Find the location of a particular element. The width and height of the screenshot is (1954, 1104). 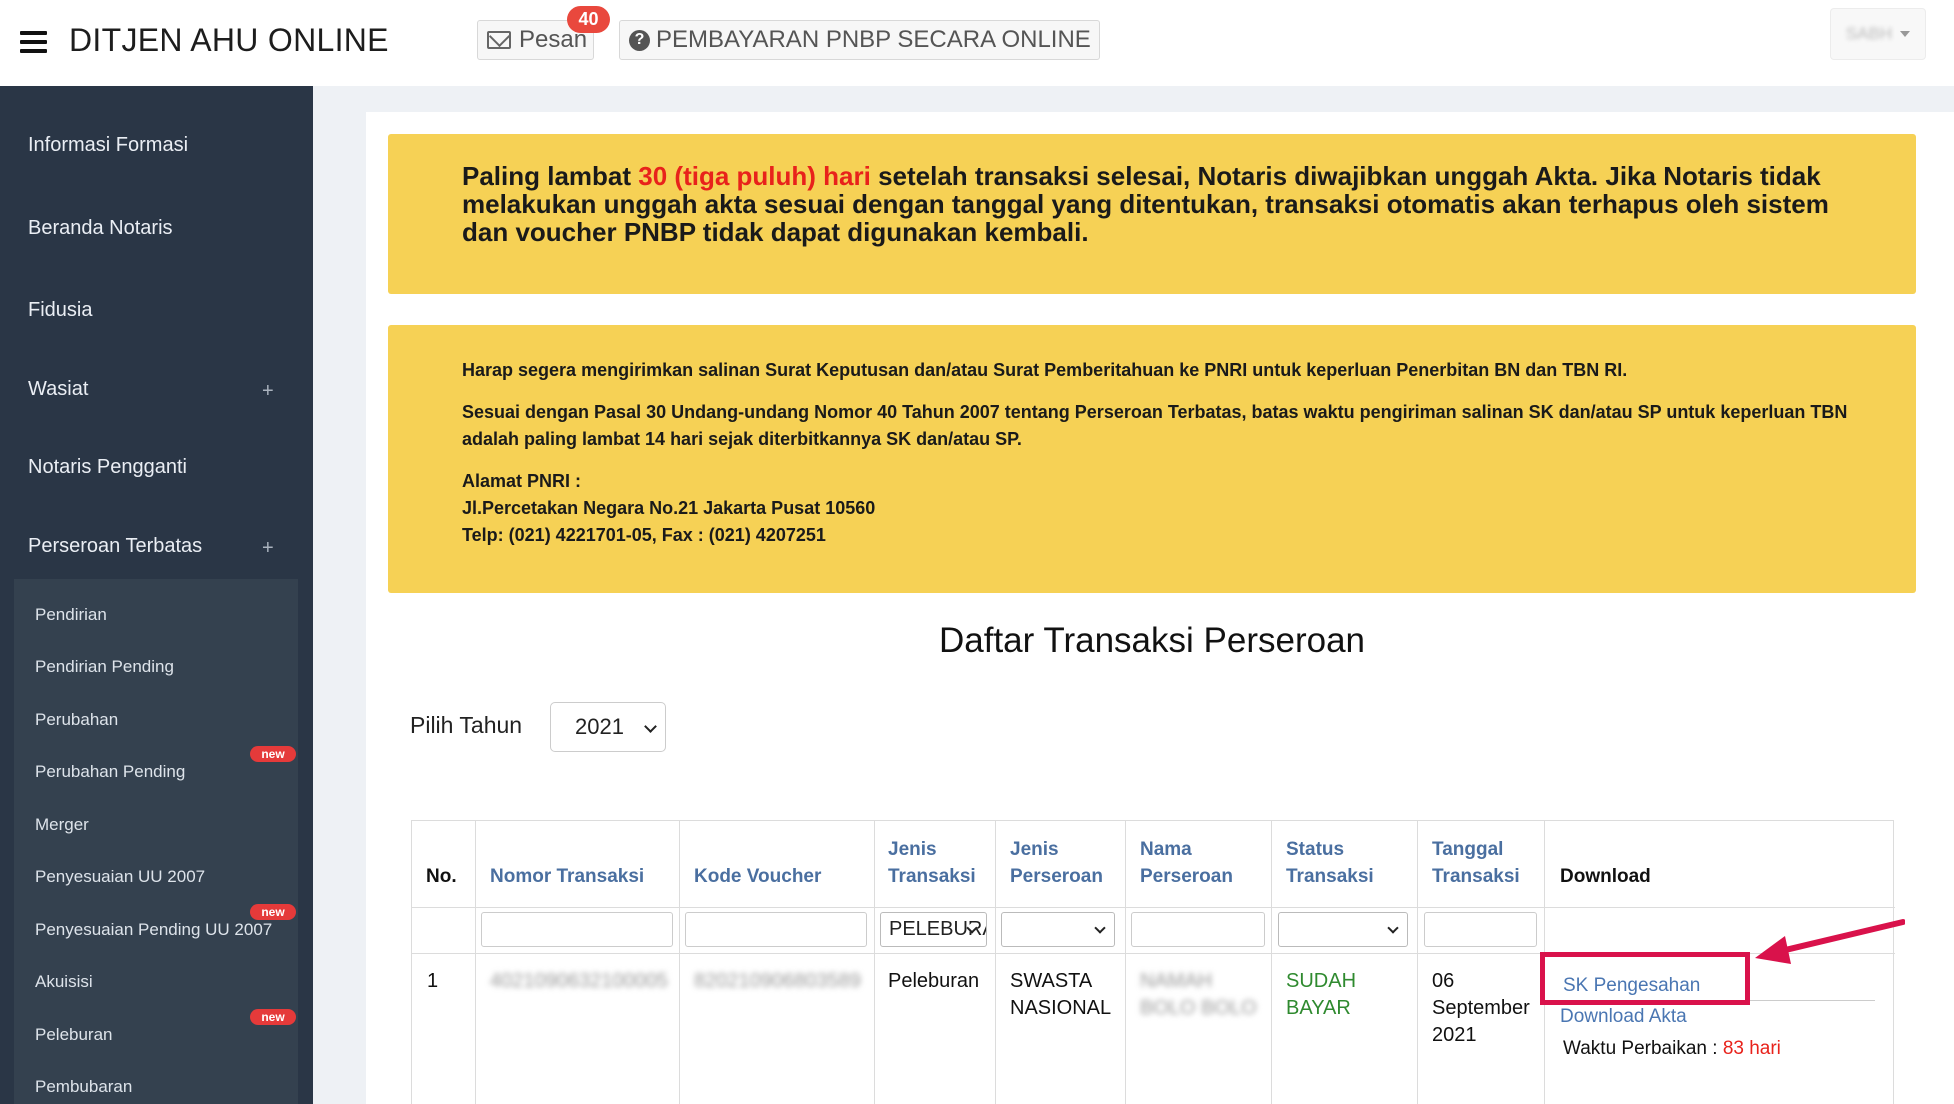

header-status-transaksi-line2: Transaksi is located at coordinates (1330, 876).